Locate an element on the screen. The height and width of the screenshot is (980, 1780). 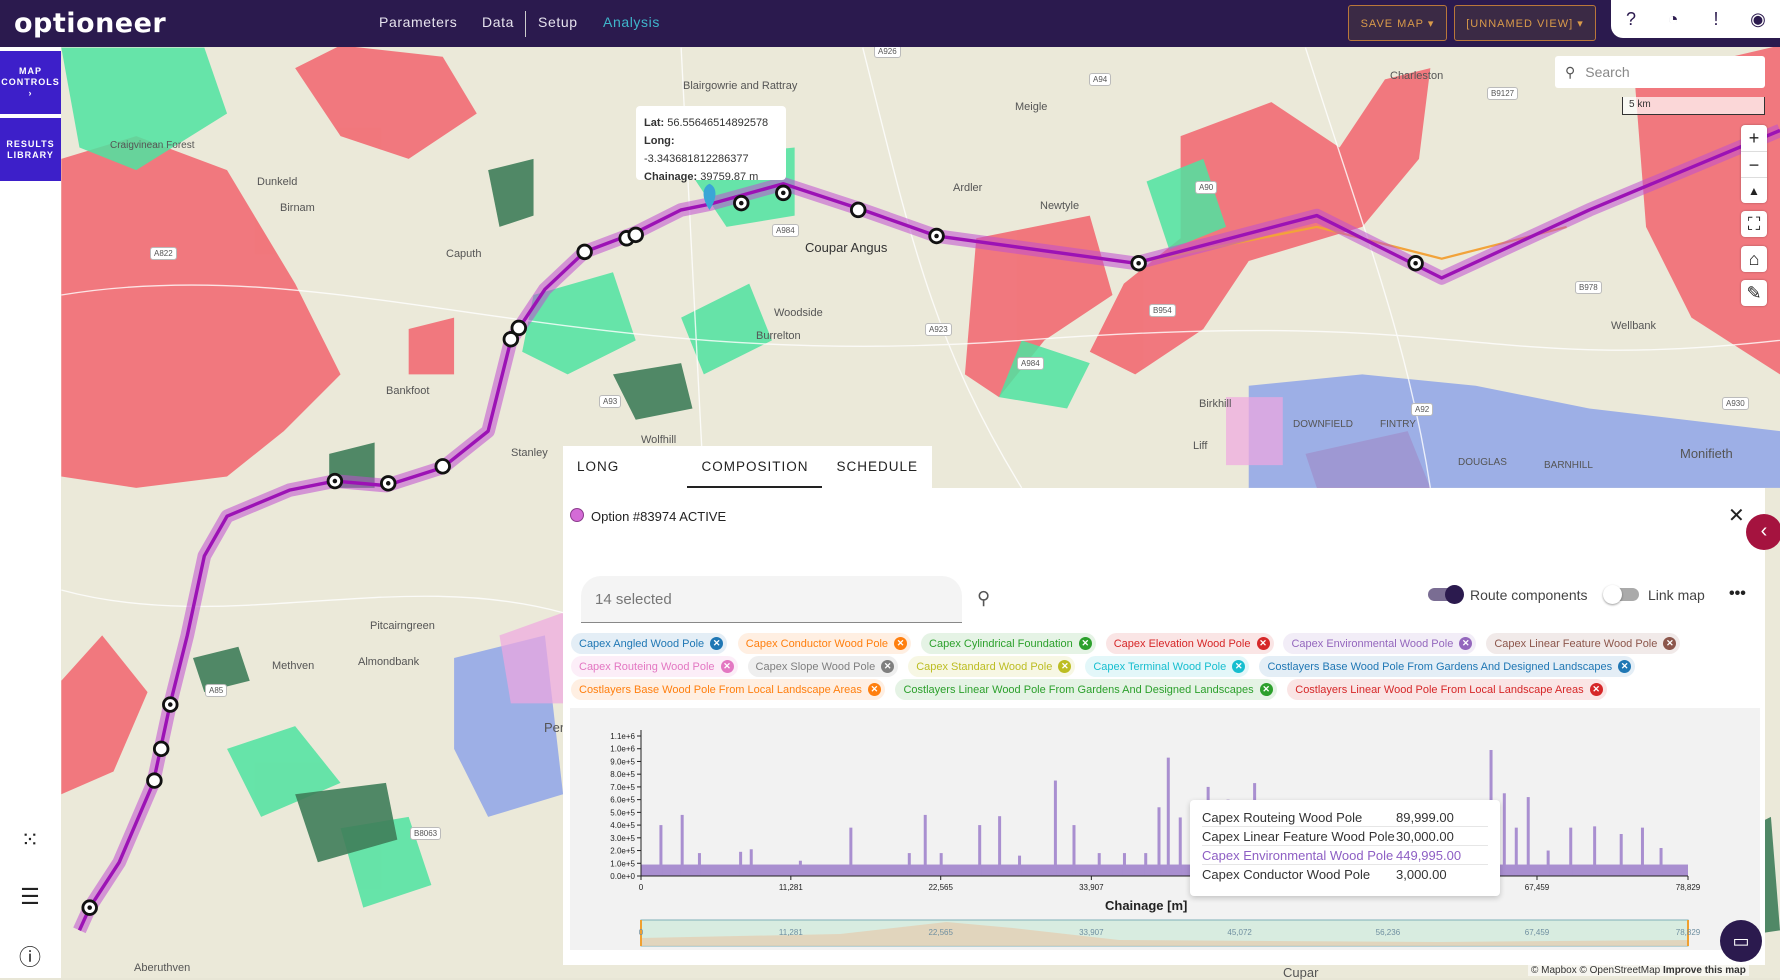
y-tick-label: 1.0e+5 is located at coordinates (622, 863).